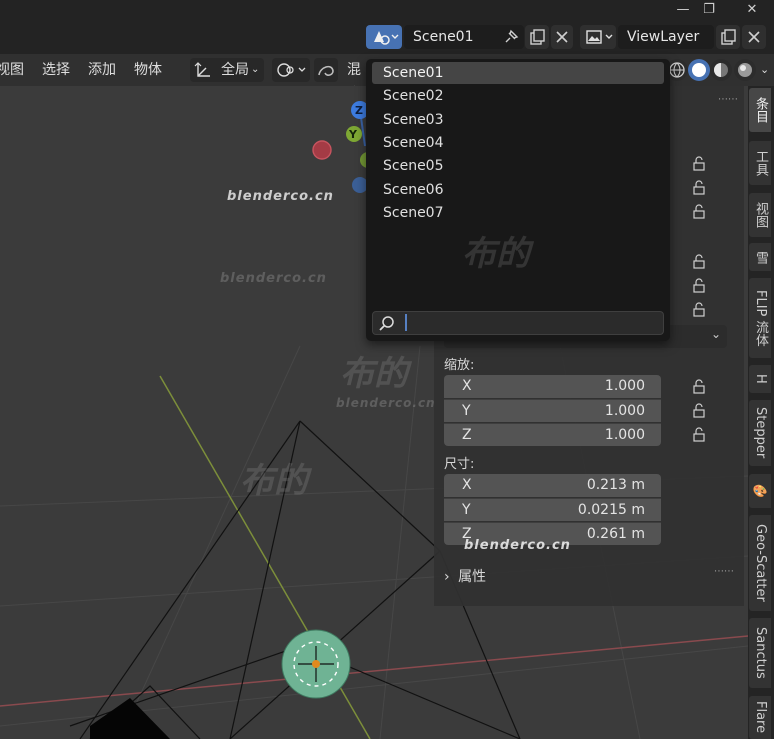 The width and height of the screenshot is (774, 739). What do you see at coordinates (552, 509) in the screenshot?
I see `dimension-y-field: Y 0.0215 m` at bounding box center [552, 509].